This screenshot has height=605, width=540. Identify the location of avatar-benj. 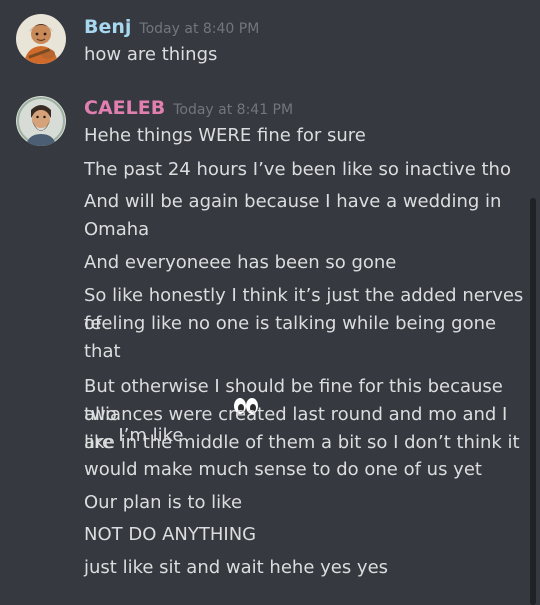
(41, 39).